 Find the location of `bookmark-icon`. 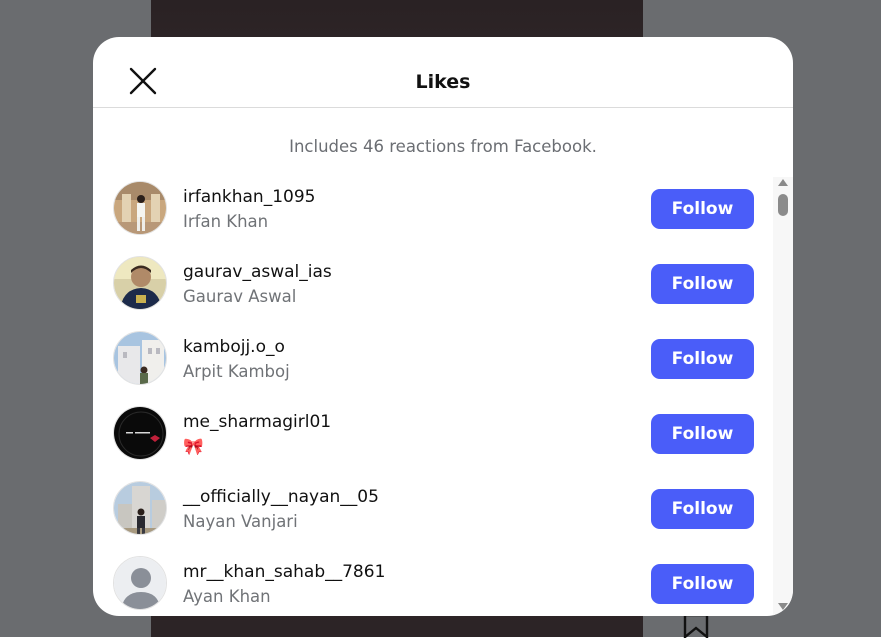

bookmark-icon is located at coordinates (696, 626).